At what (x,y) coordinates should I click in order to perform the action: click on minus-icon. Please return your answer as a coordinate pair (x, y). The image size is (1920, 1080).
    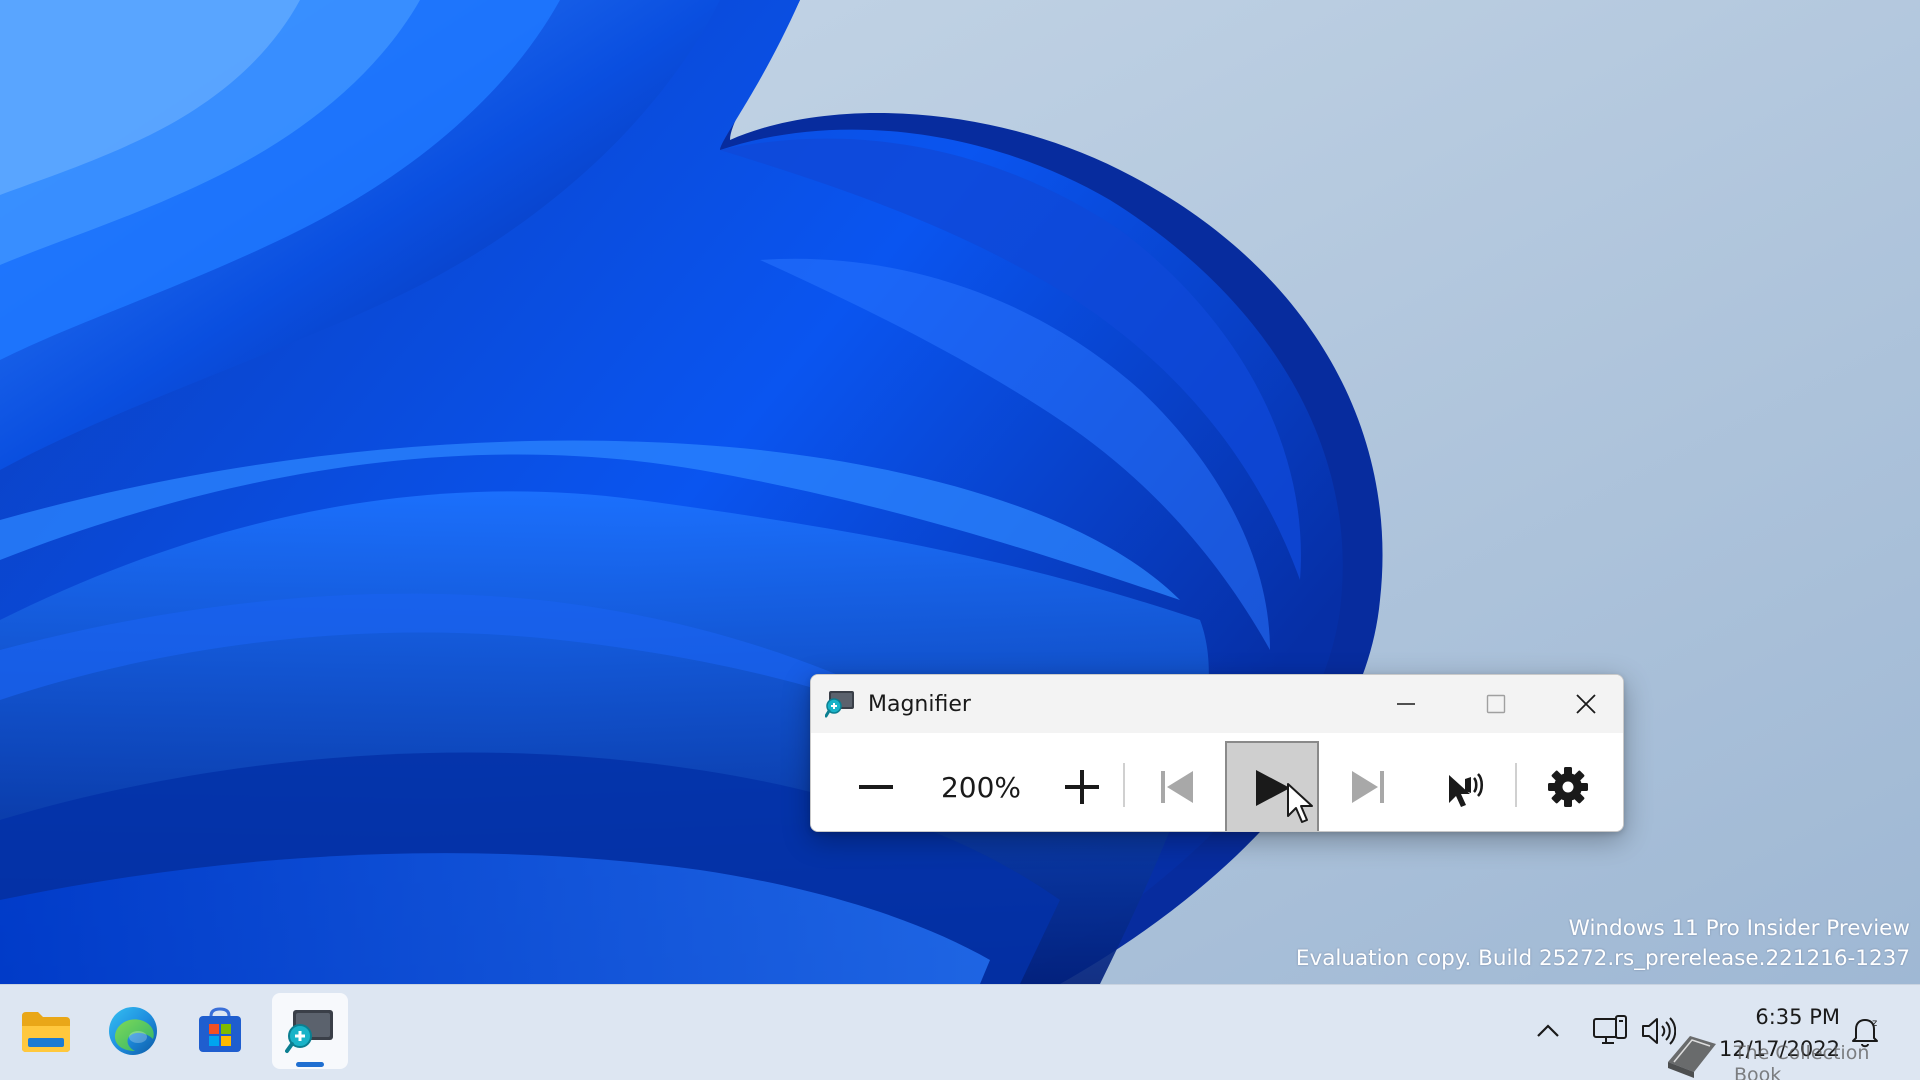
    Looking at the image, I should click on (876, 787).